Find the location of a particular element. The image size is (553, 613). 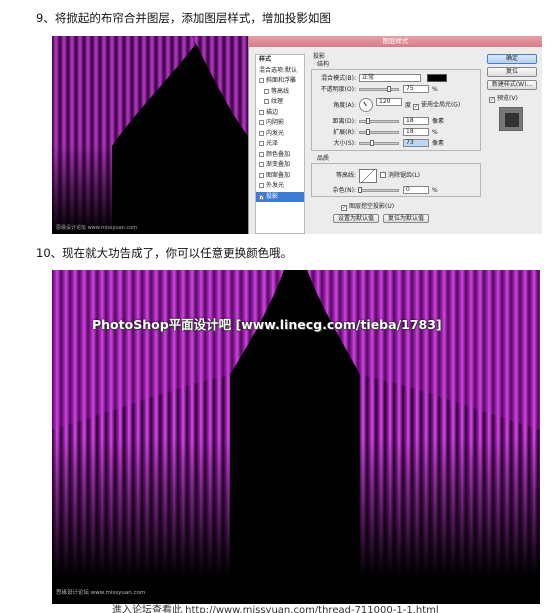

distance-slider-knob is located at coordinates (368, 121).